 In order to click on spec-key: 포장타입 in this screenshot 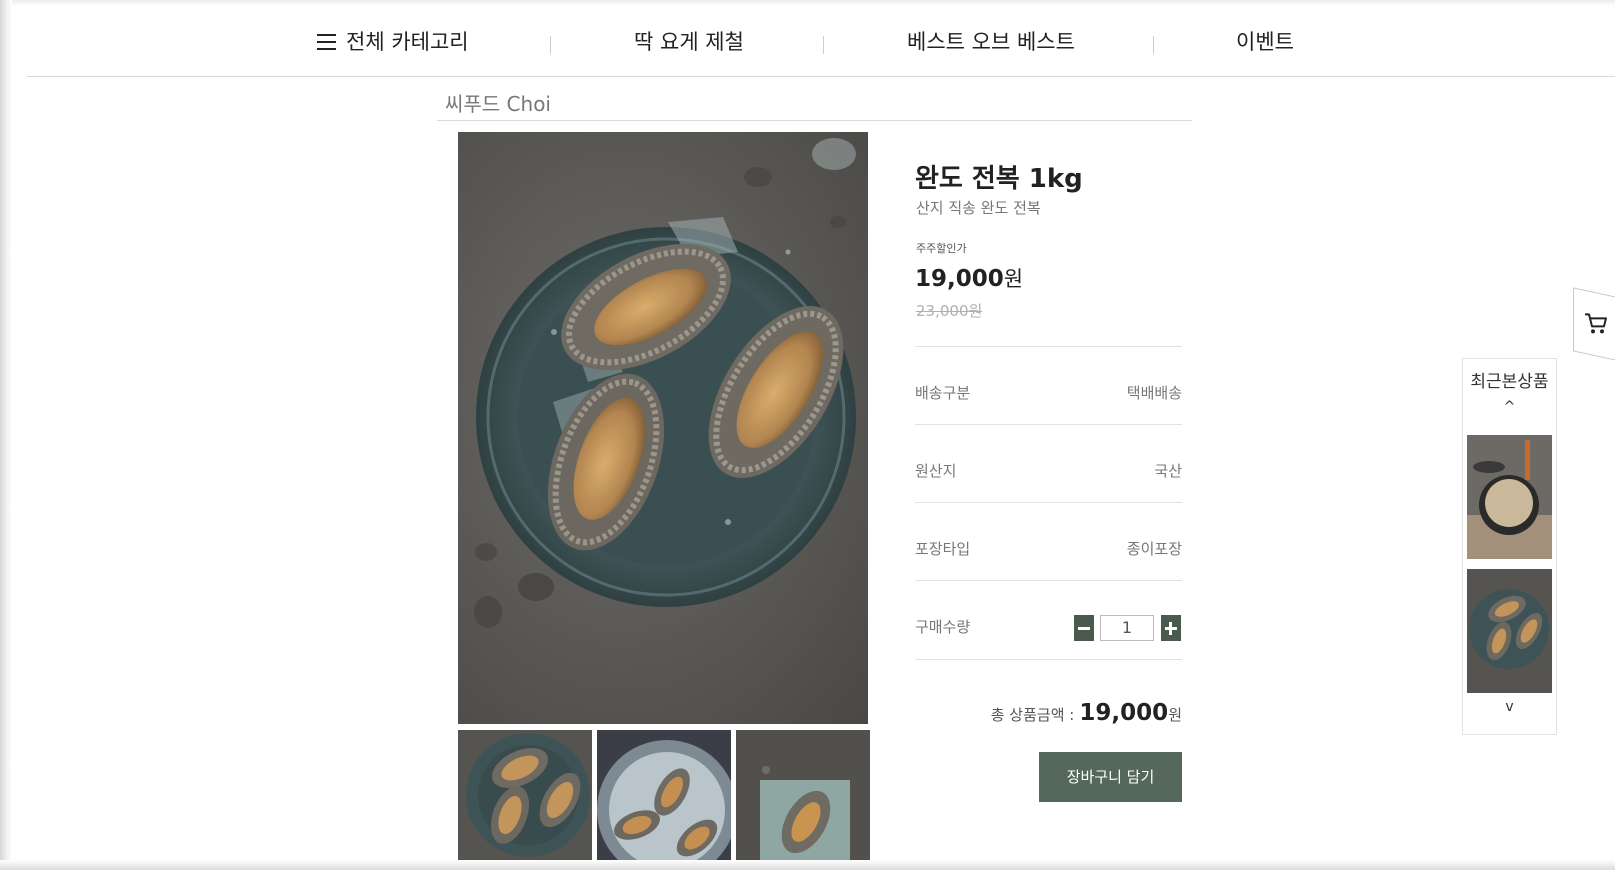, I will do `click(943, 549)`.